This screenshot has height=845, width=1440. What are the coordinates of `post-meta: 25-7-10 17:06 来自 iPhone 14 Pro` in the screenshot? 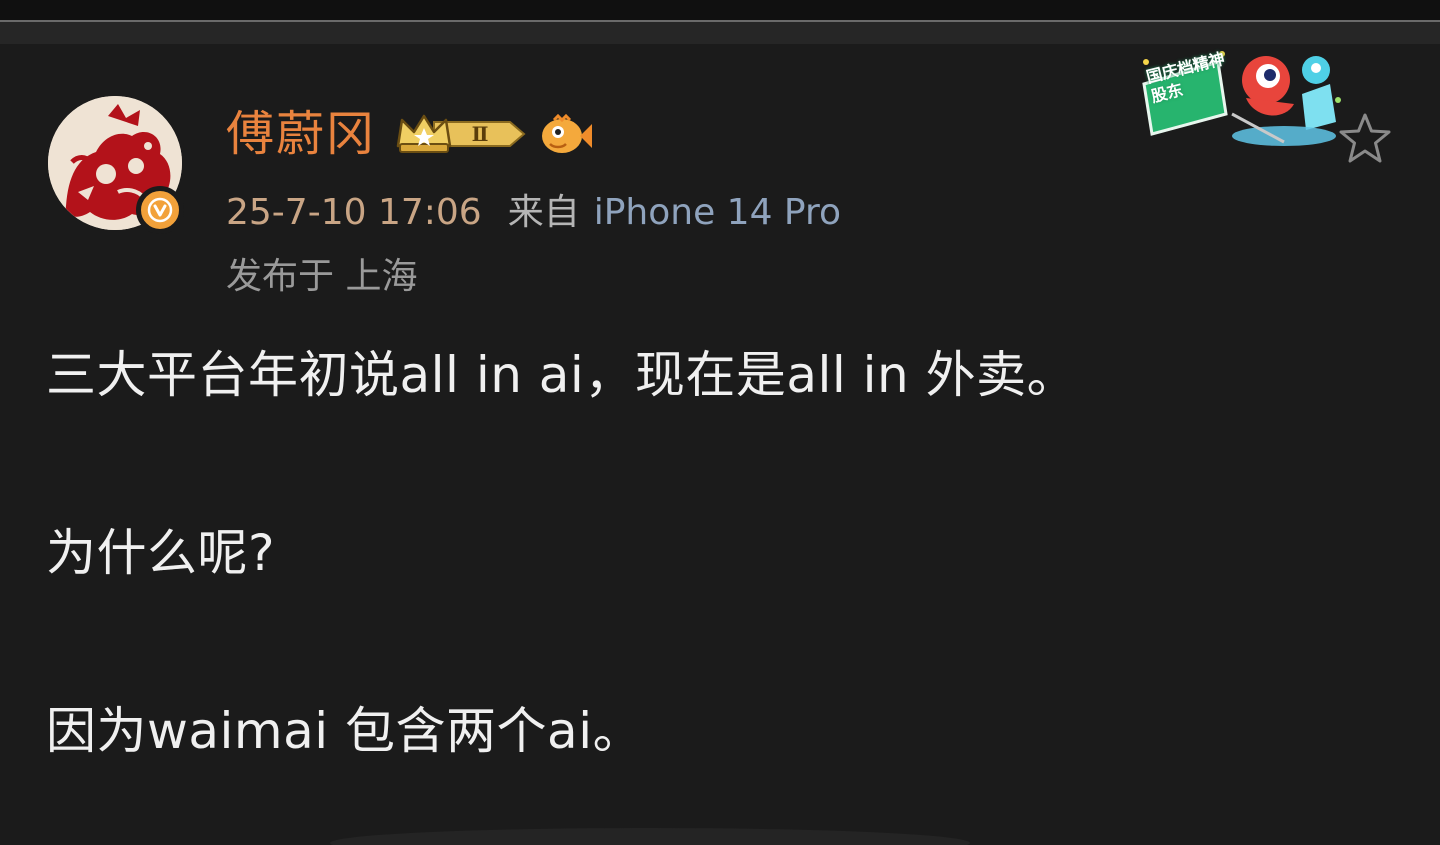 It's located at (533, 213).